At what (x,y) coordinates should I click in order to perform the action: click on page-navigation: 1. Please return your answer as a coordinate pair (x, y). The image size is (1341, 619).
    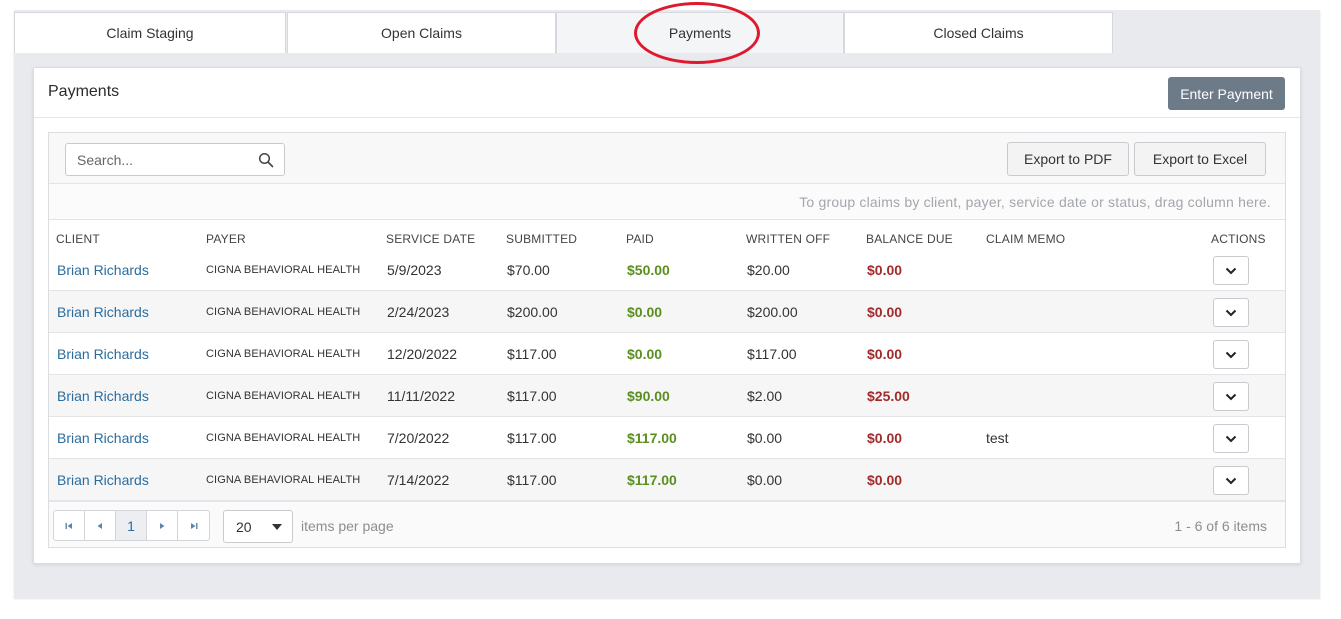
    Looking at the image, I should click on (131, 525).